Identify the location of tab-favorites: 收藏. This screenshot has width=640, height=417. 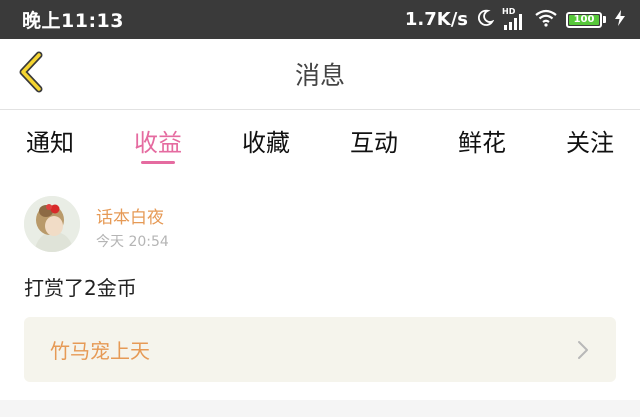
(266, 139).